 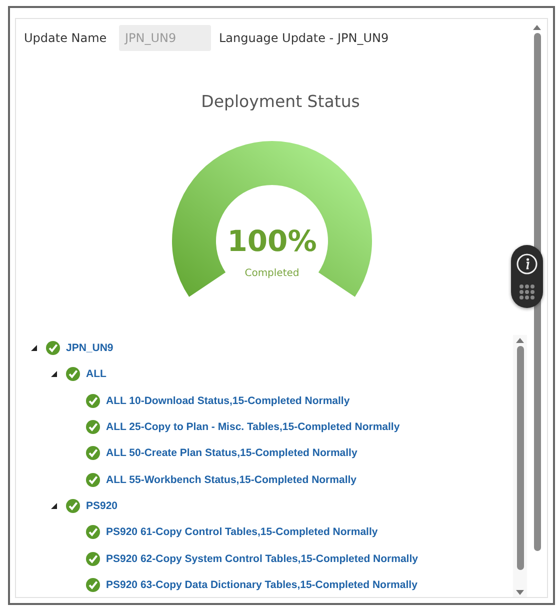 What do you see at coordinates (262, 558) in the screenshot?
I see `tree-item: PS920 62-Copy System Control Tables,15-Completed Normally` at bounding box center [262, 558].